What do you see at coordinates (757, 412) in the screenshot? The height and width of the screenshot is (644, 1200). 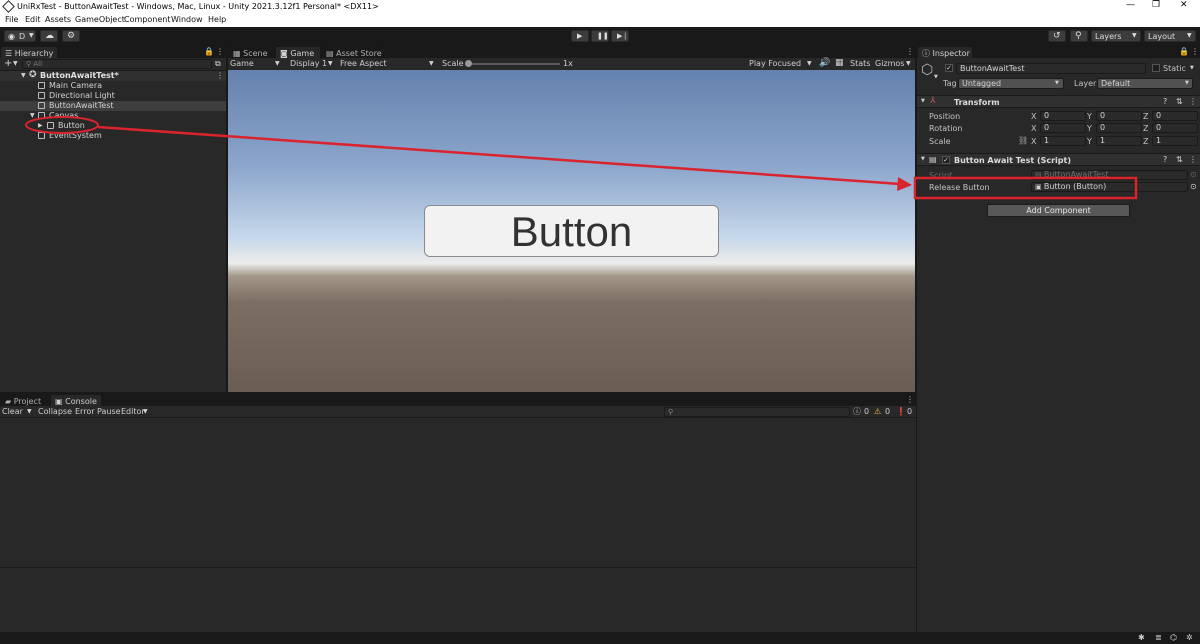 I see `console-search-input: ⚲` at bounding box center [757, 412].